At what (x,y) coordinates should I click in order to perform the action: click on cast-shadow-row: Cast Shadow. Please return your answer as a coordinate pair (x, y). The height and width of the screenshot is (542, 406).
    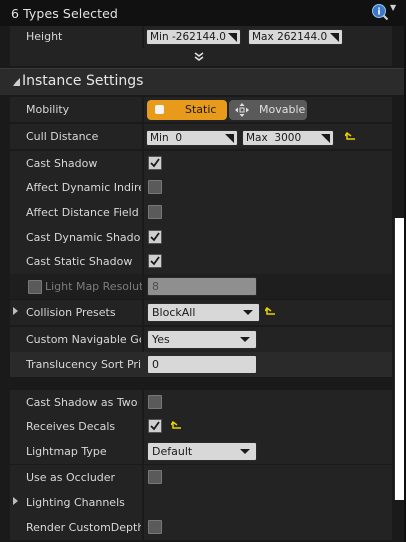
    Looking at the image, I should click on (201, 163).